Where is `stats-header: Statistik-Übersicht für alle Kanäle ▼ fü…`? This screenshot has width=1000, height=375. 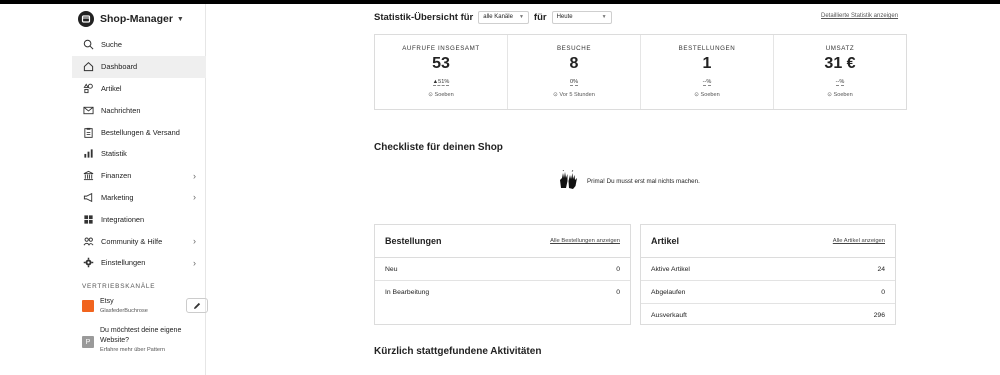
stats-header: Statistik-Übersicht für alle Kanäle ▼ fü… is located at coordinates (493, 17).